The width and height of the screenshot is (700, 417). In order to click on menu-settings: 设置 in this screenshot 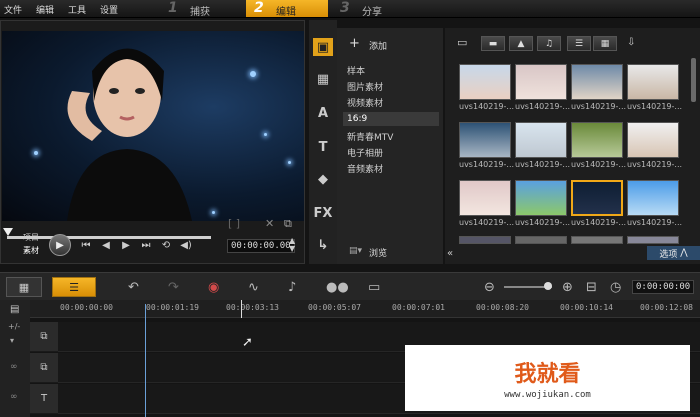, I will do `click(109, 9)`.